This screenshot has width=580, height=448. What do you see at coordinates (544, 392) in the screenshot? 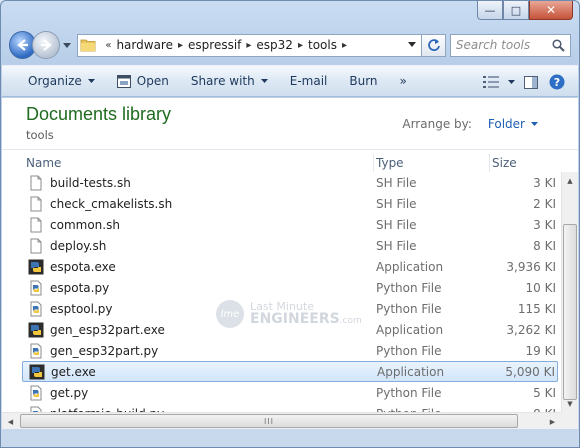
I see `file-size: 5 KI` at bounding box center [544, 392].